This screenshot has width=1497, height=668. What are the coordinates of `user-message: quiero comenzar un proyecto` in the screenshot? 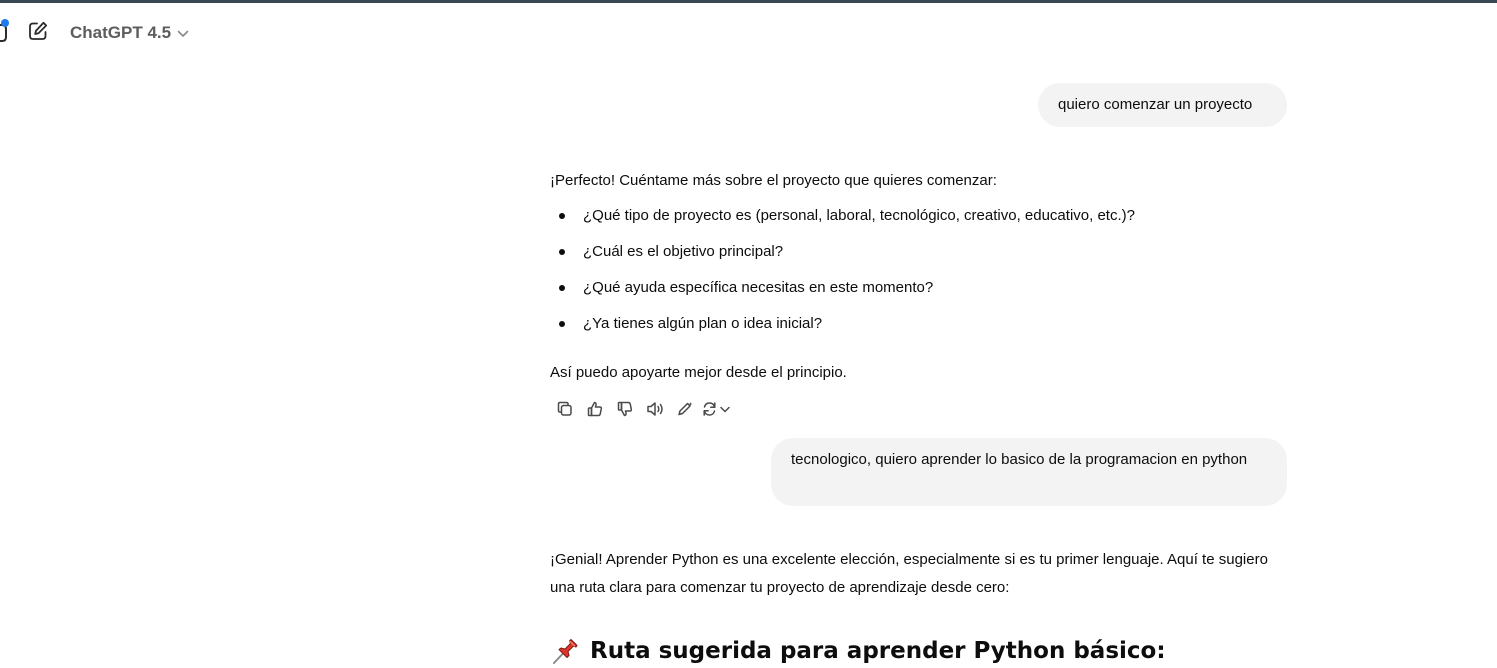 It's located at (1162, 105).